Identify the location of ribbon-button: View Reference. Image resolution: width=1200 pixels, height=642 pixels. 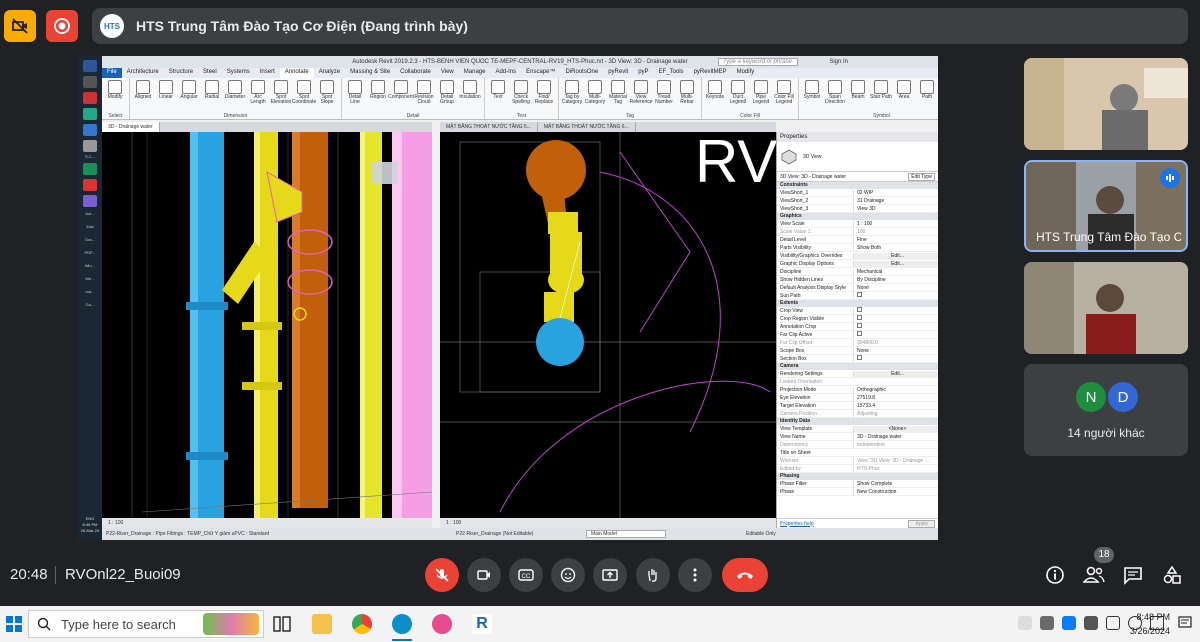
(641, 92).